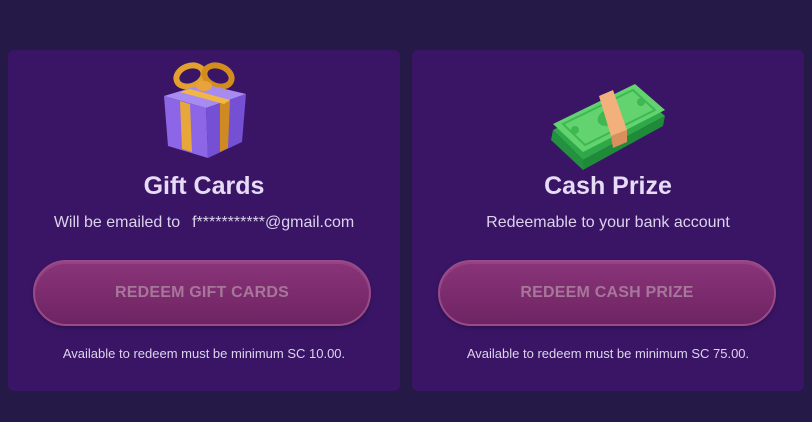  Describe the element at coordinates (205, 110) in the screenshot. I see `gift-box-icon` at that location.